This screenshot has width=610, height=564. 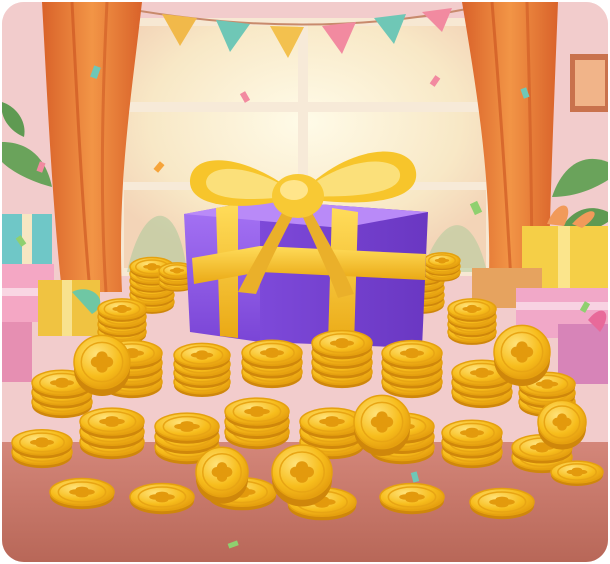 What do you see at coordinates (589, 83) in the screenshot?
I see `wall-picture` at bounding box center [589, 83].